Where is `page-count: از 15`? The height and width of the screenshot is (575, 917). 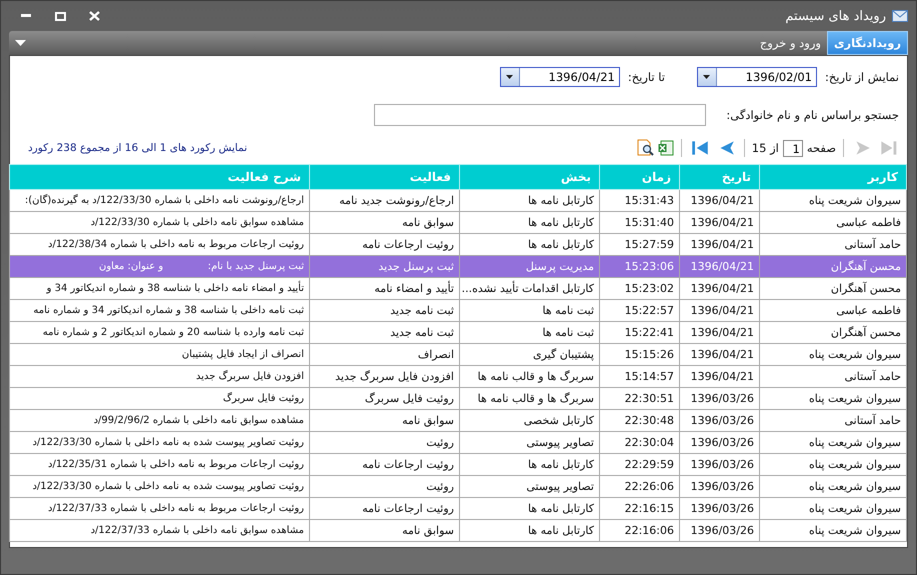
page-count: از 15 is located at coordinates (765, 148).